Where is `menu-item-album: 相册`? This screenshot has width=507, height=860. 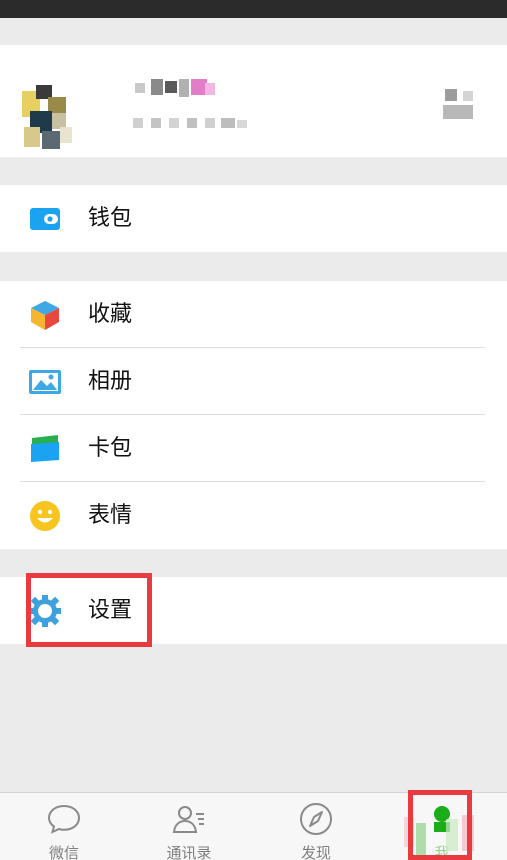 menu-item-album: 相册 is located at coordinates (253, 381).